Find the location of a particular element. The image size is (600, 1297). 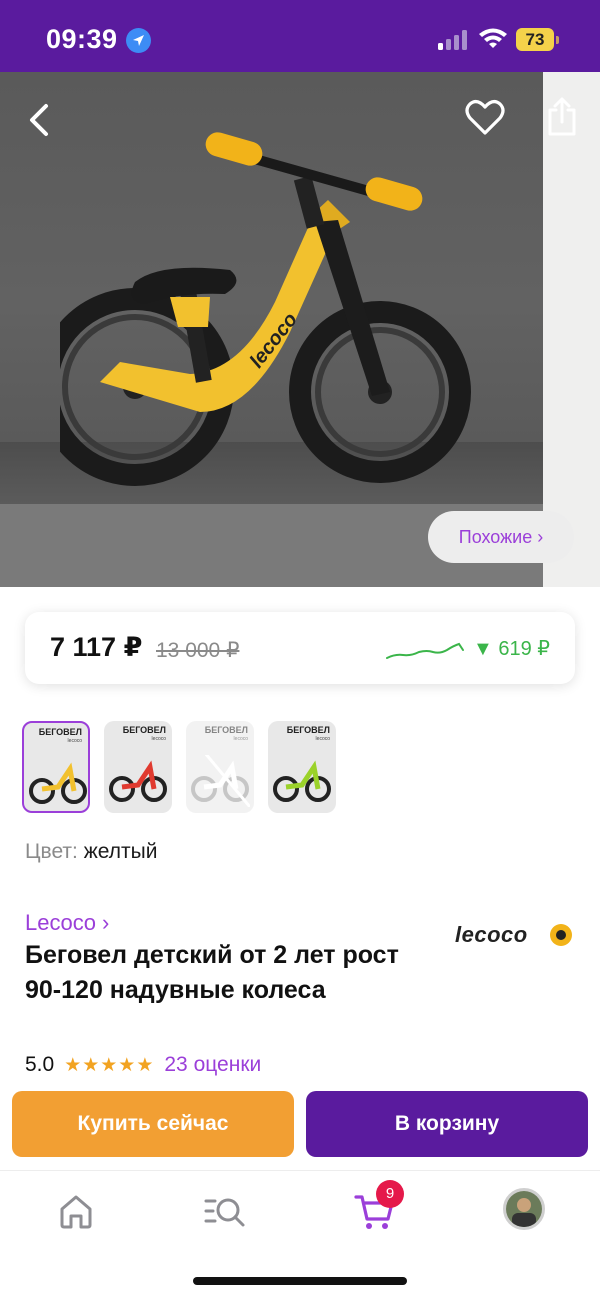

battery-level: 73 is located at coordinates (535, 39).